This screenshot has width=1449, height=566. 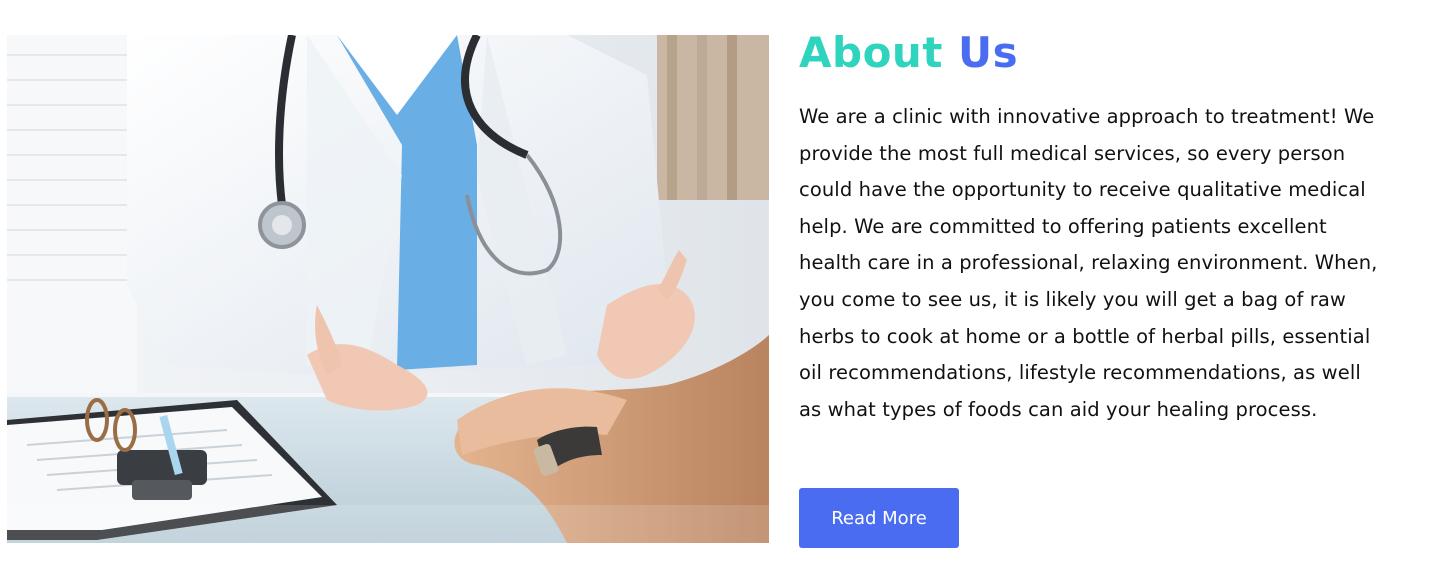 What do you see at coordinates (871, 52) in the screenshot?
I see `about-title-word-1: About` at bounding box center [871, 52].